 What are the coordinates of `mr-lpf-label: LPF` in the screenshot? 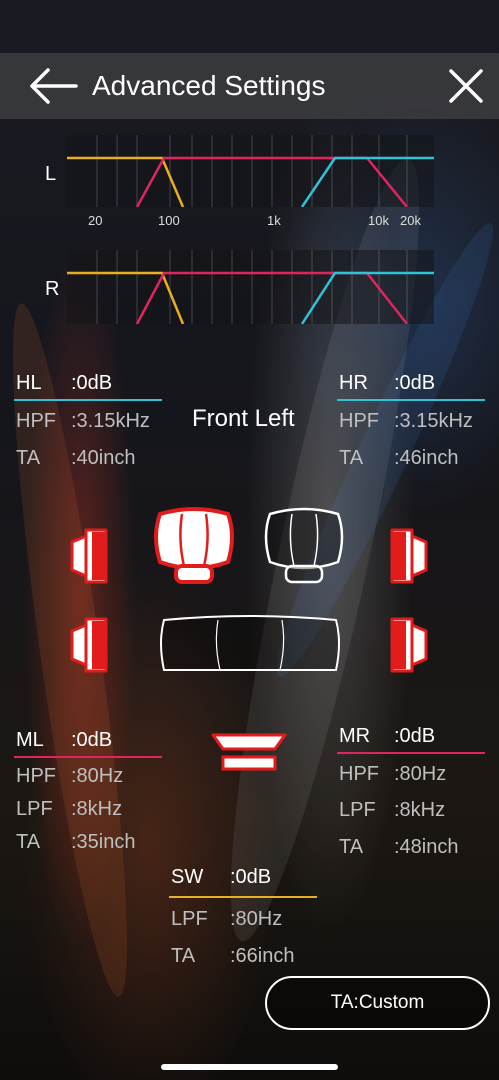 It's located at (357, 810).